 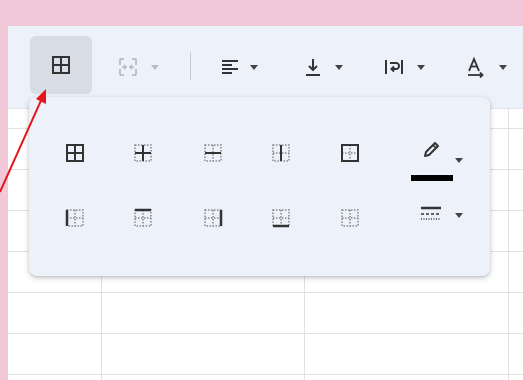 I want to click on vertical-align-icon, so click(x=313, y=67).